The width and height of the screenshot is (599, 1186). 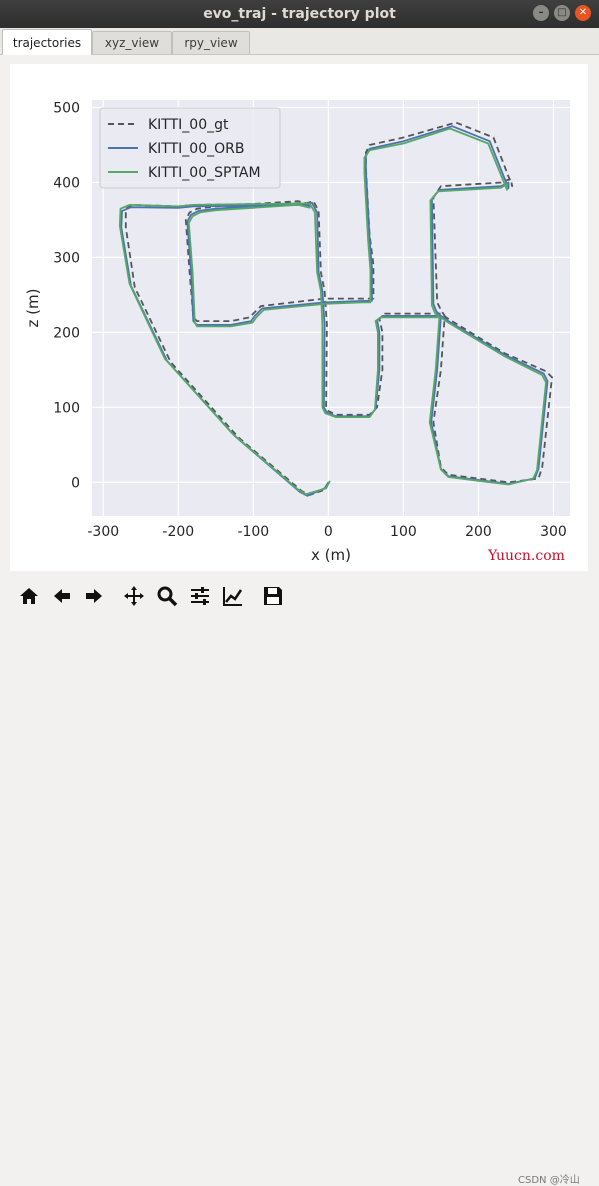 I want to click on watermark-text: Yuucn.com, so click(x=526, y=556).